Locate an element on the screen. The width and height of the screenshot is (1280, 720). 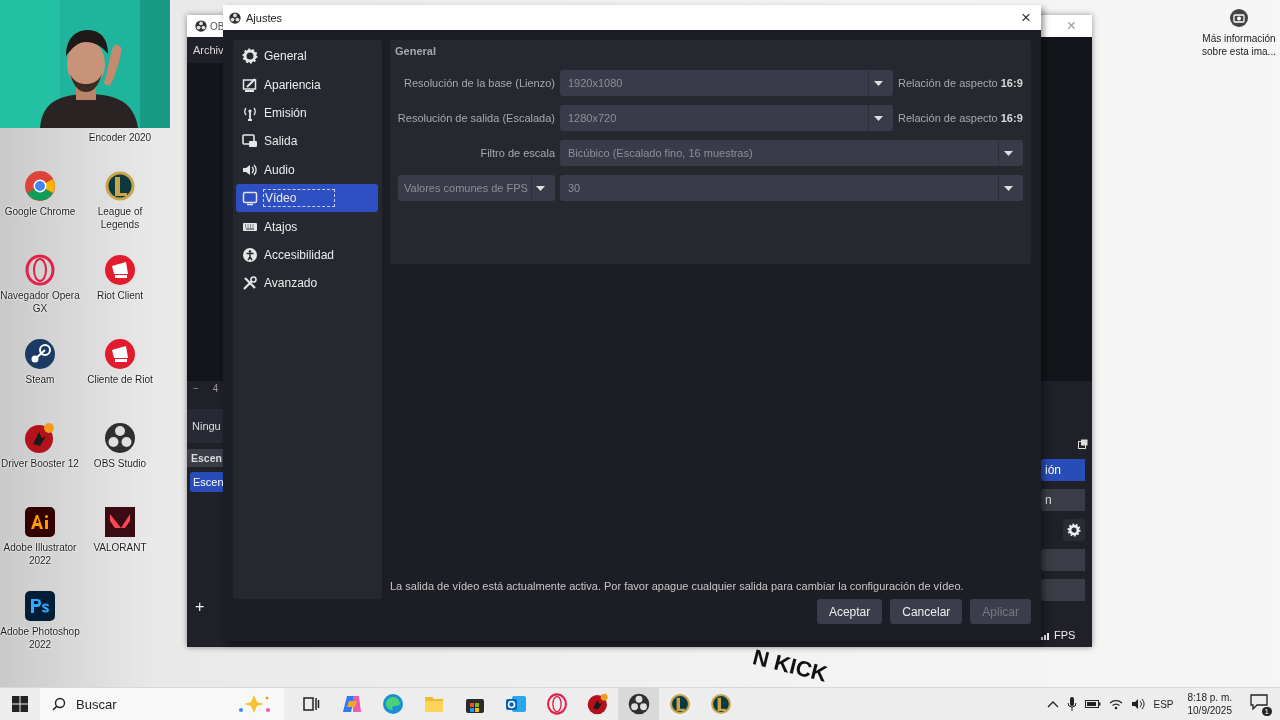
zoom-out-button: − is located at coordinates (196, 392).